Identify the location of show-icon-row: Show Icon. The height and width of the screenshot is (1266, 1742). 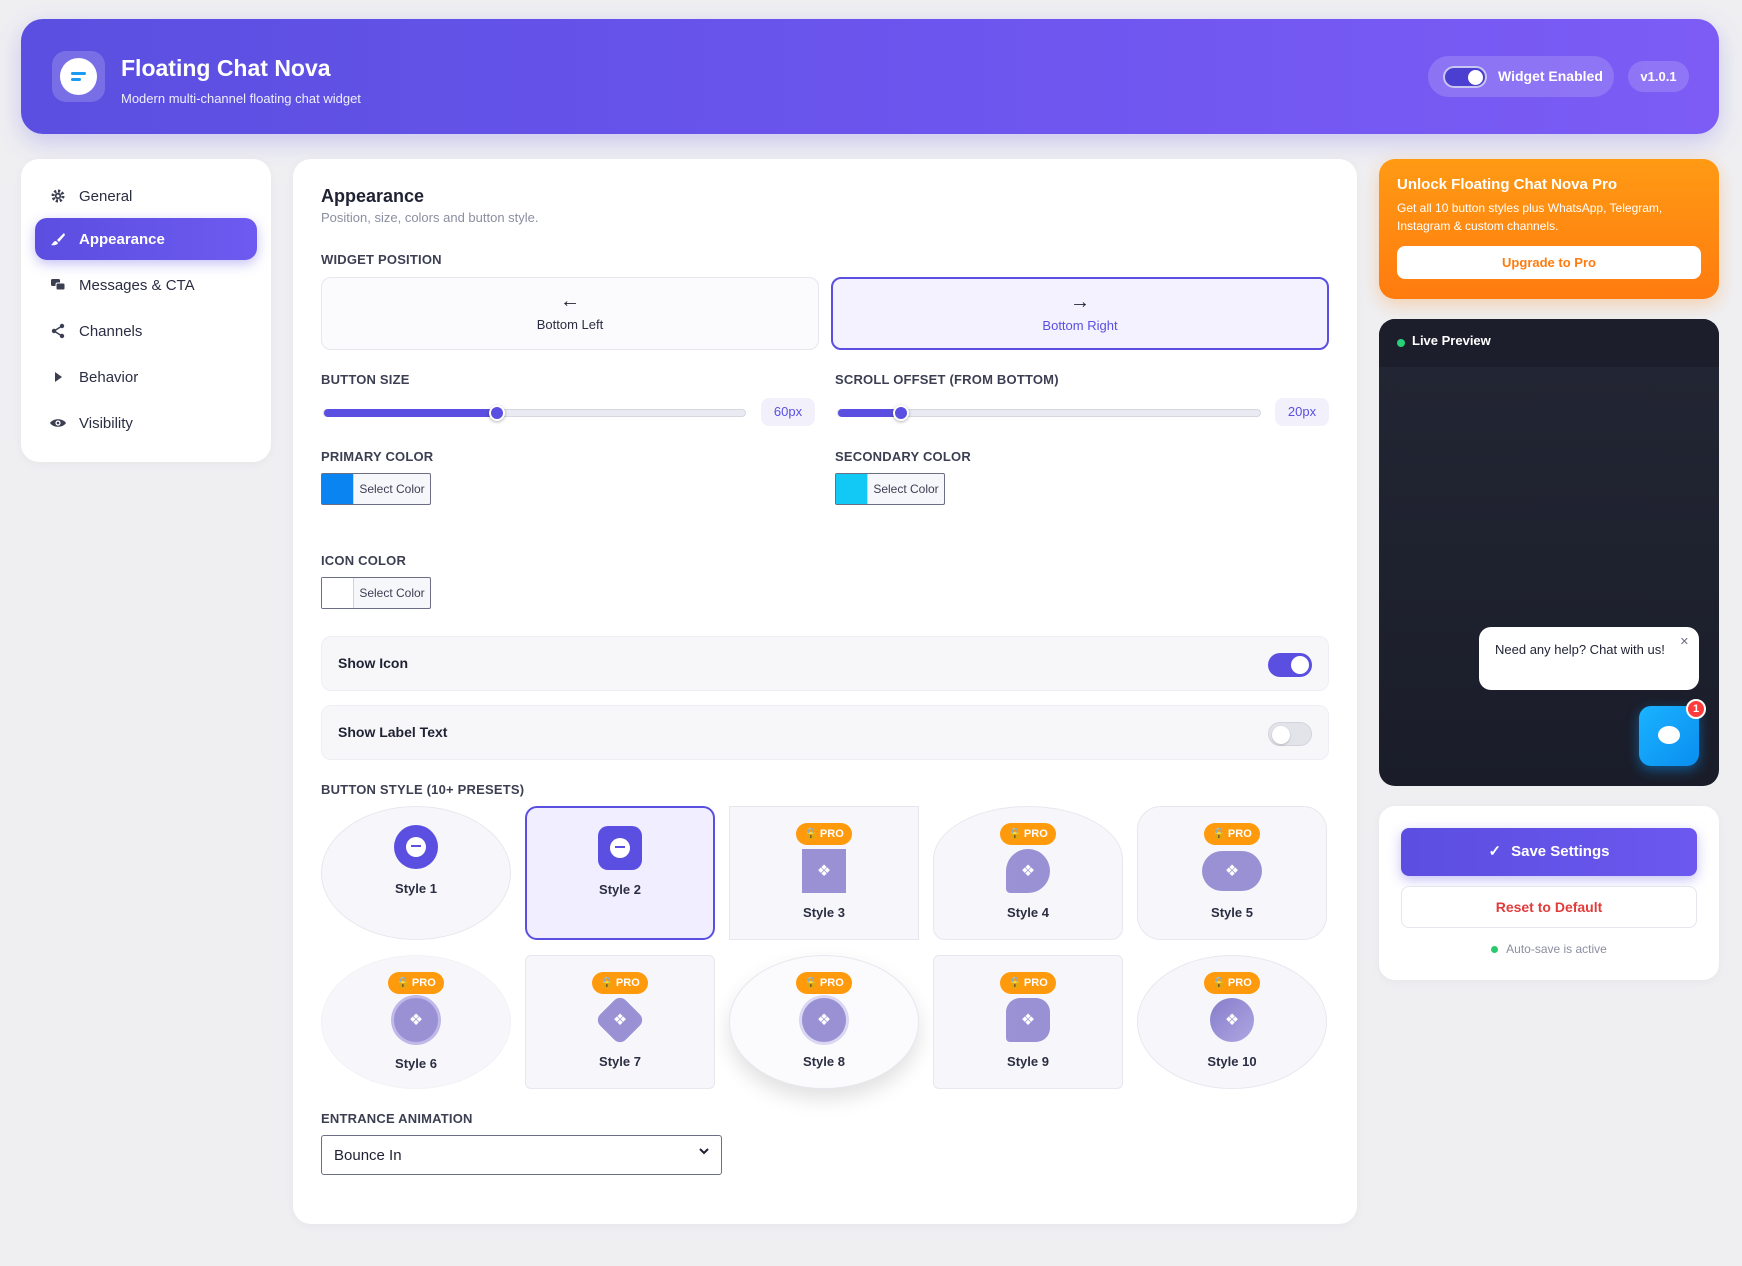
(825, 663).